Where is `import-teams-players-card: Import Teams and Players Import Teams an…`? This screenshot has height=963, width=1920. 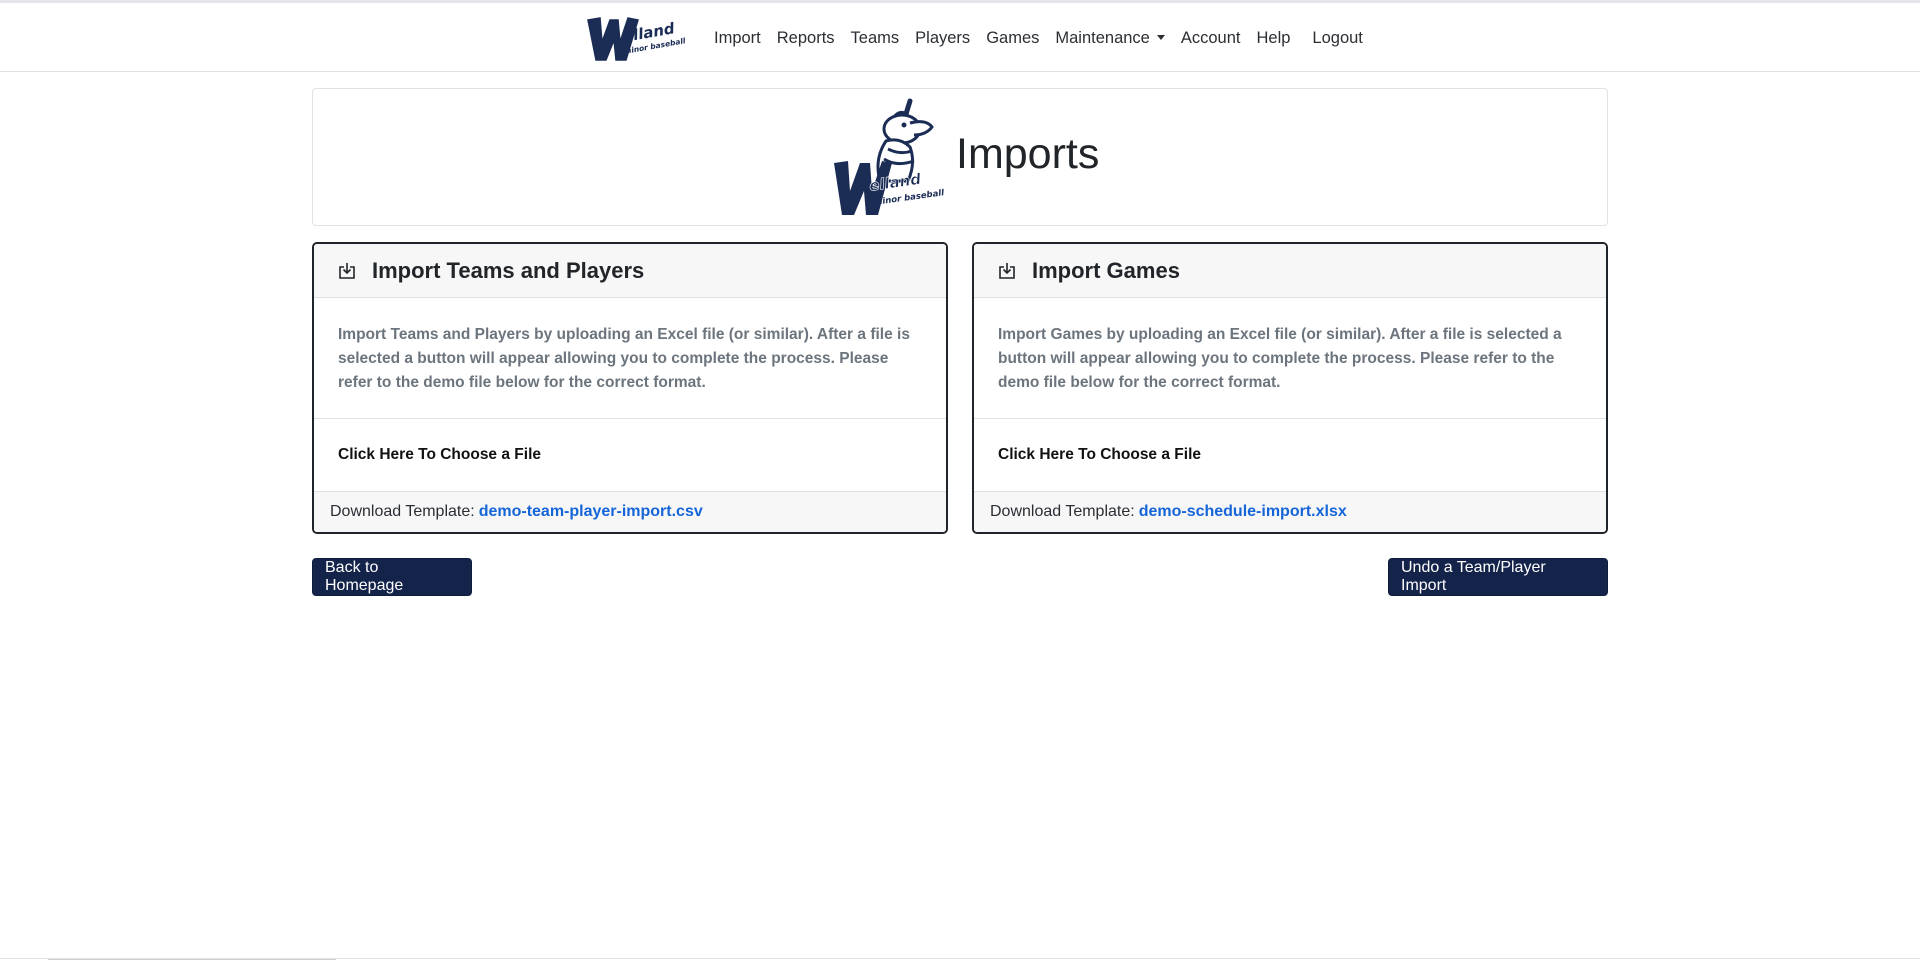 import-teams-players-card: Import Teams and Players Import Teams an… is located at coordinates (630, 388).